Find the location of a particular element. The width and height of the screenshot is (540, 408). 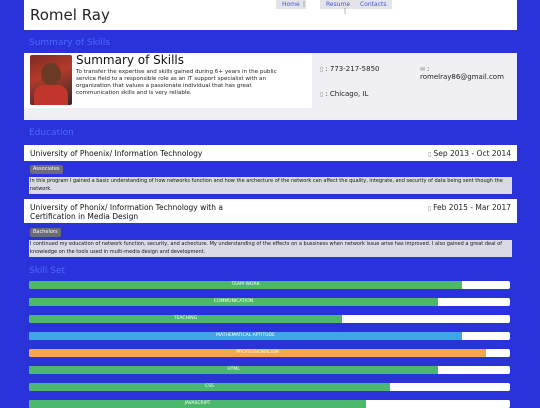

education-date: ▯ Feb 2015 - Mar 2017 is located at coordinates (469, 207).